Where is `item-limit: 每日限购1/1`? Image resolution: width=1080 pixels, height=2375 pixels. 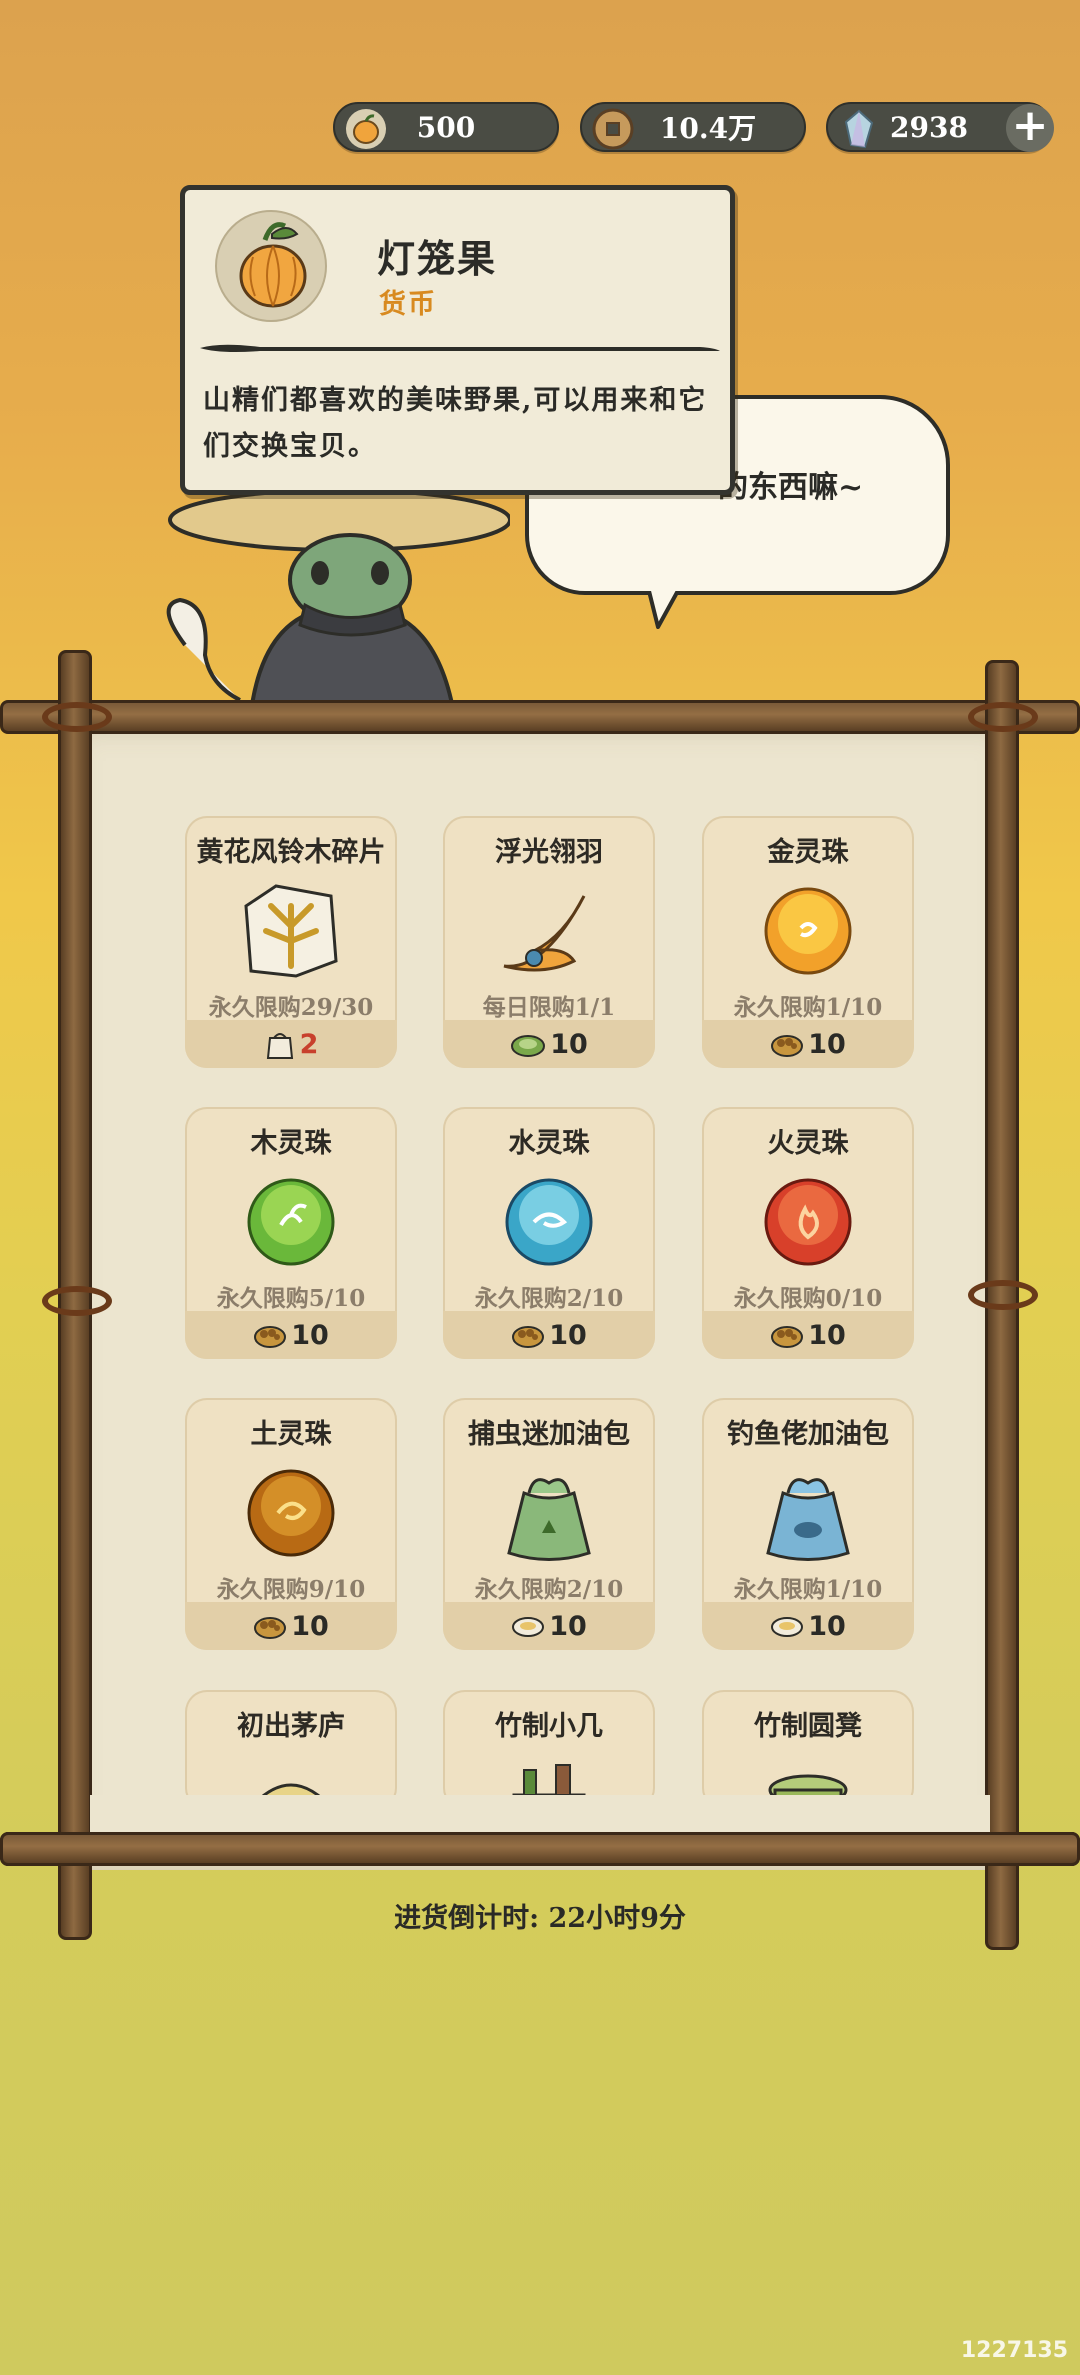 item-limit: 每日限购1/1 is located at coordinates (549, 1007).